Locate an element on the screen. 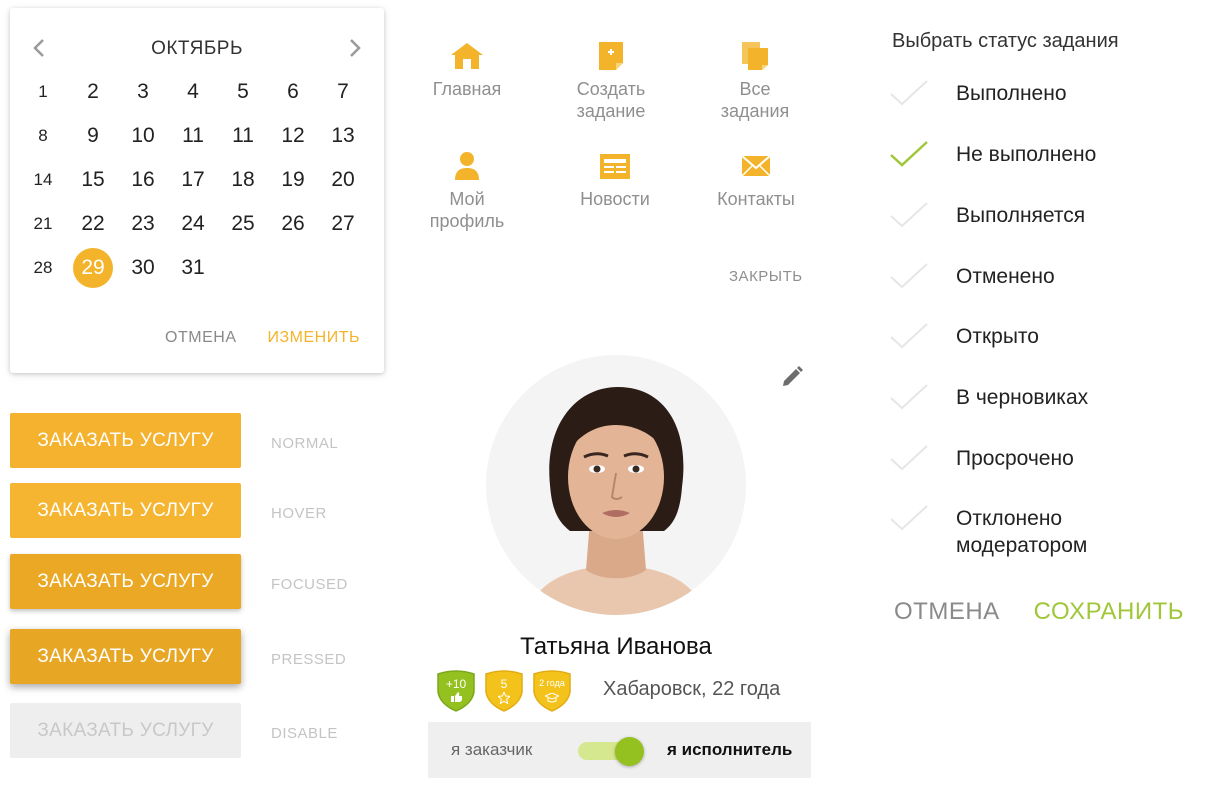 The image size is (1210, 800). menu-item-home: Главная is located at coordinates (467, 70).